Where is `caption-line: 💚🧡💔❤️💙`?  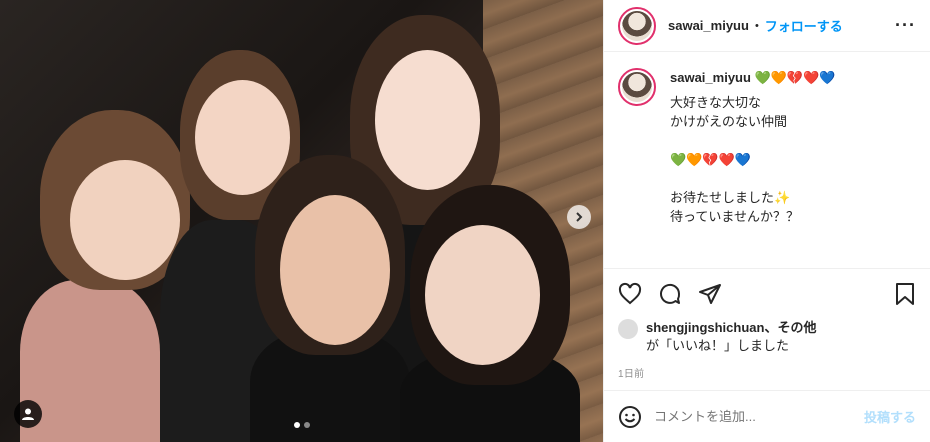 caption-line: 💚🧡💔❤️💙 is located at coordinates (710, 159).